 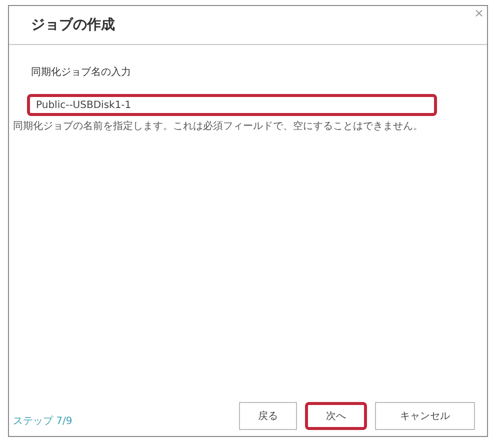 What do you see at coordinates (336, 416) in the screenshot?
I see `dialog-button: 次へ` at bounding box center [336, 416].